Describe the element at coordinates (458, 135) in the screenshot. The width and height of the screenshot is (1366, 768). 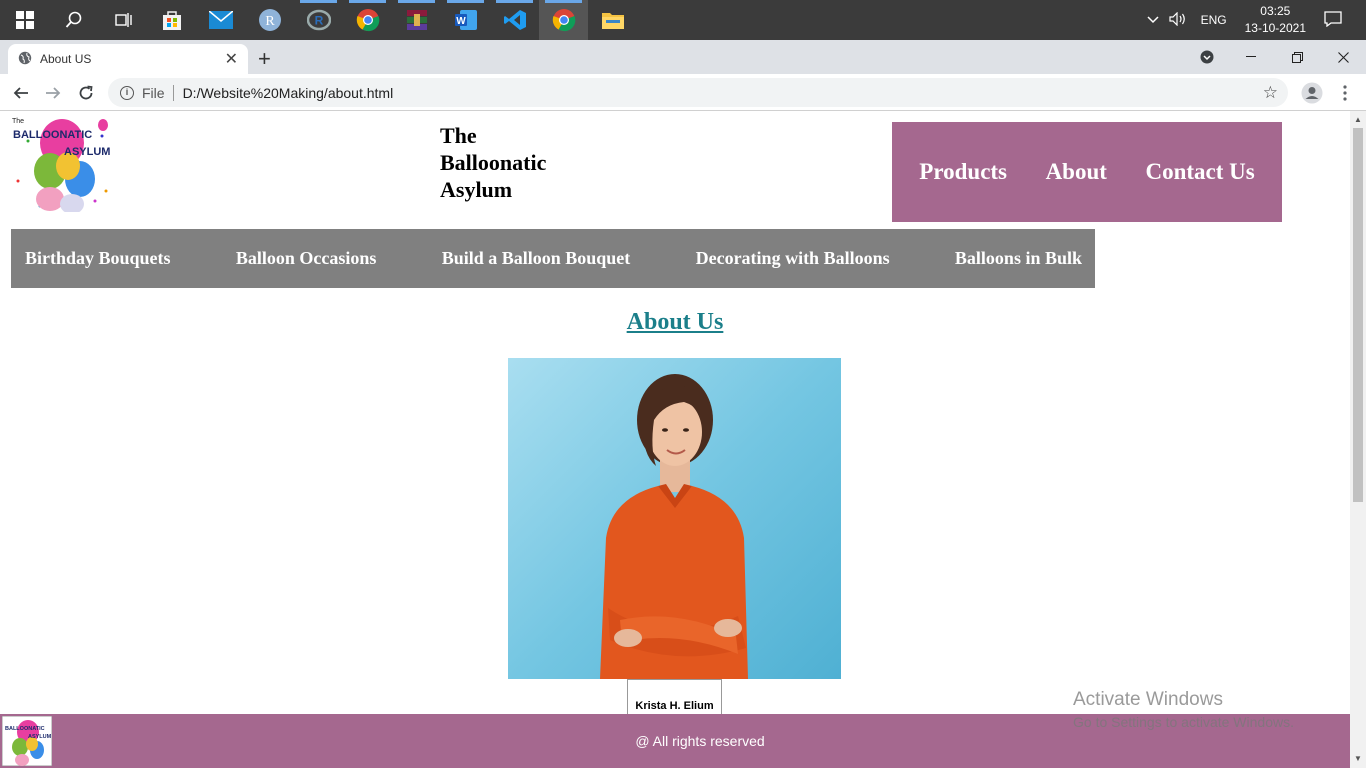
I see `site-title-line-1: The` at that location.